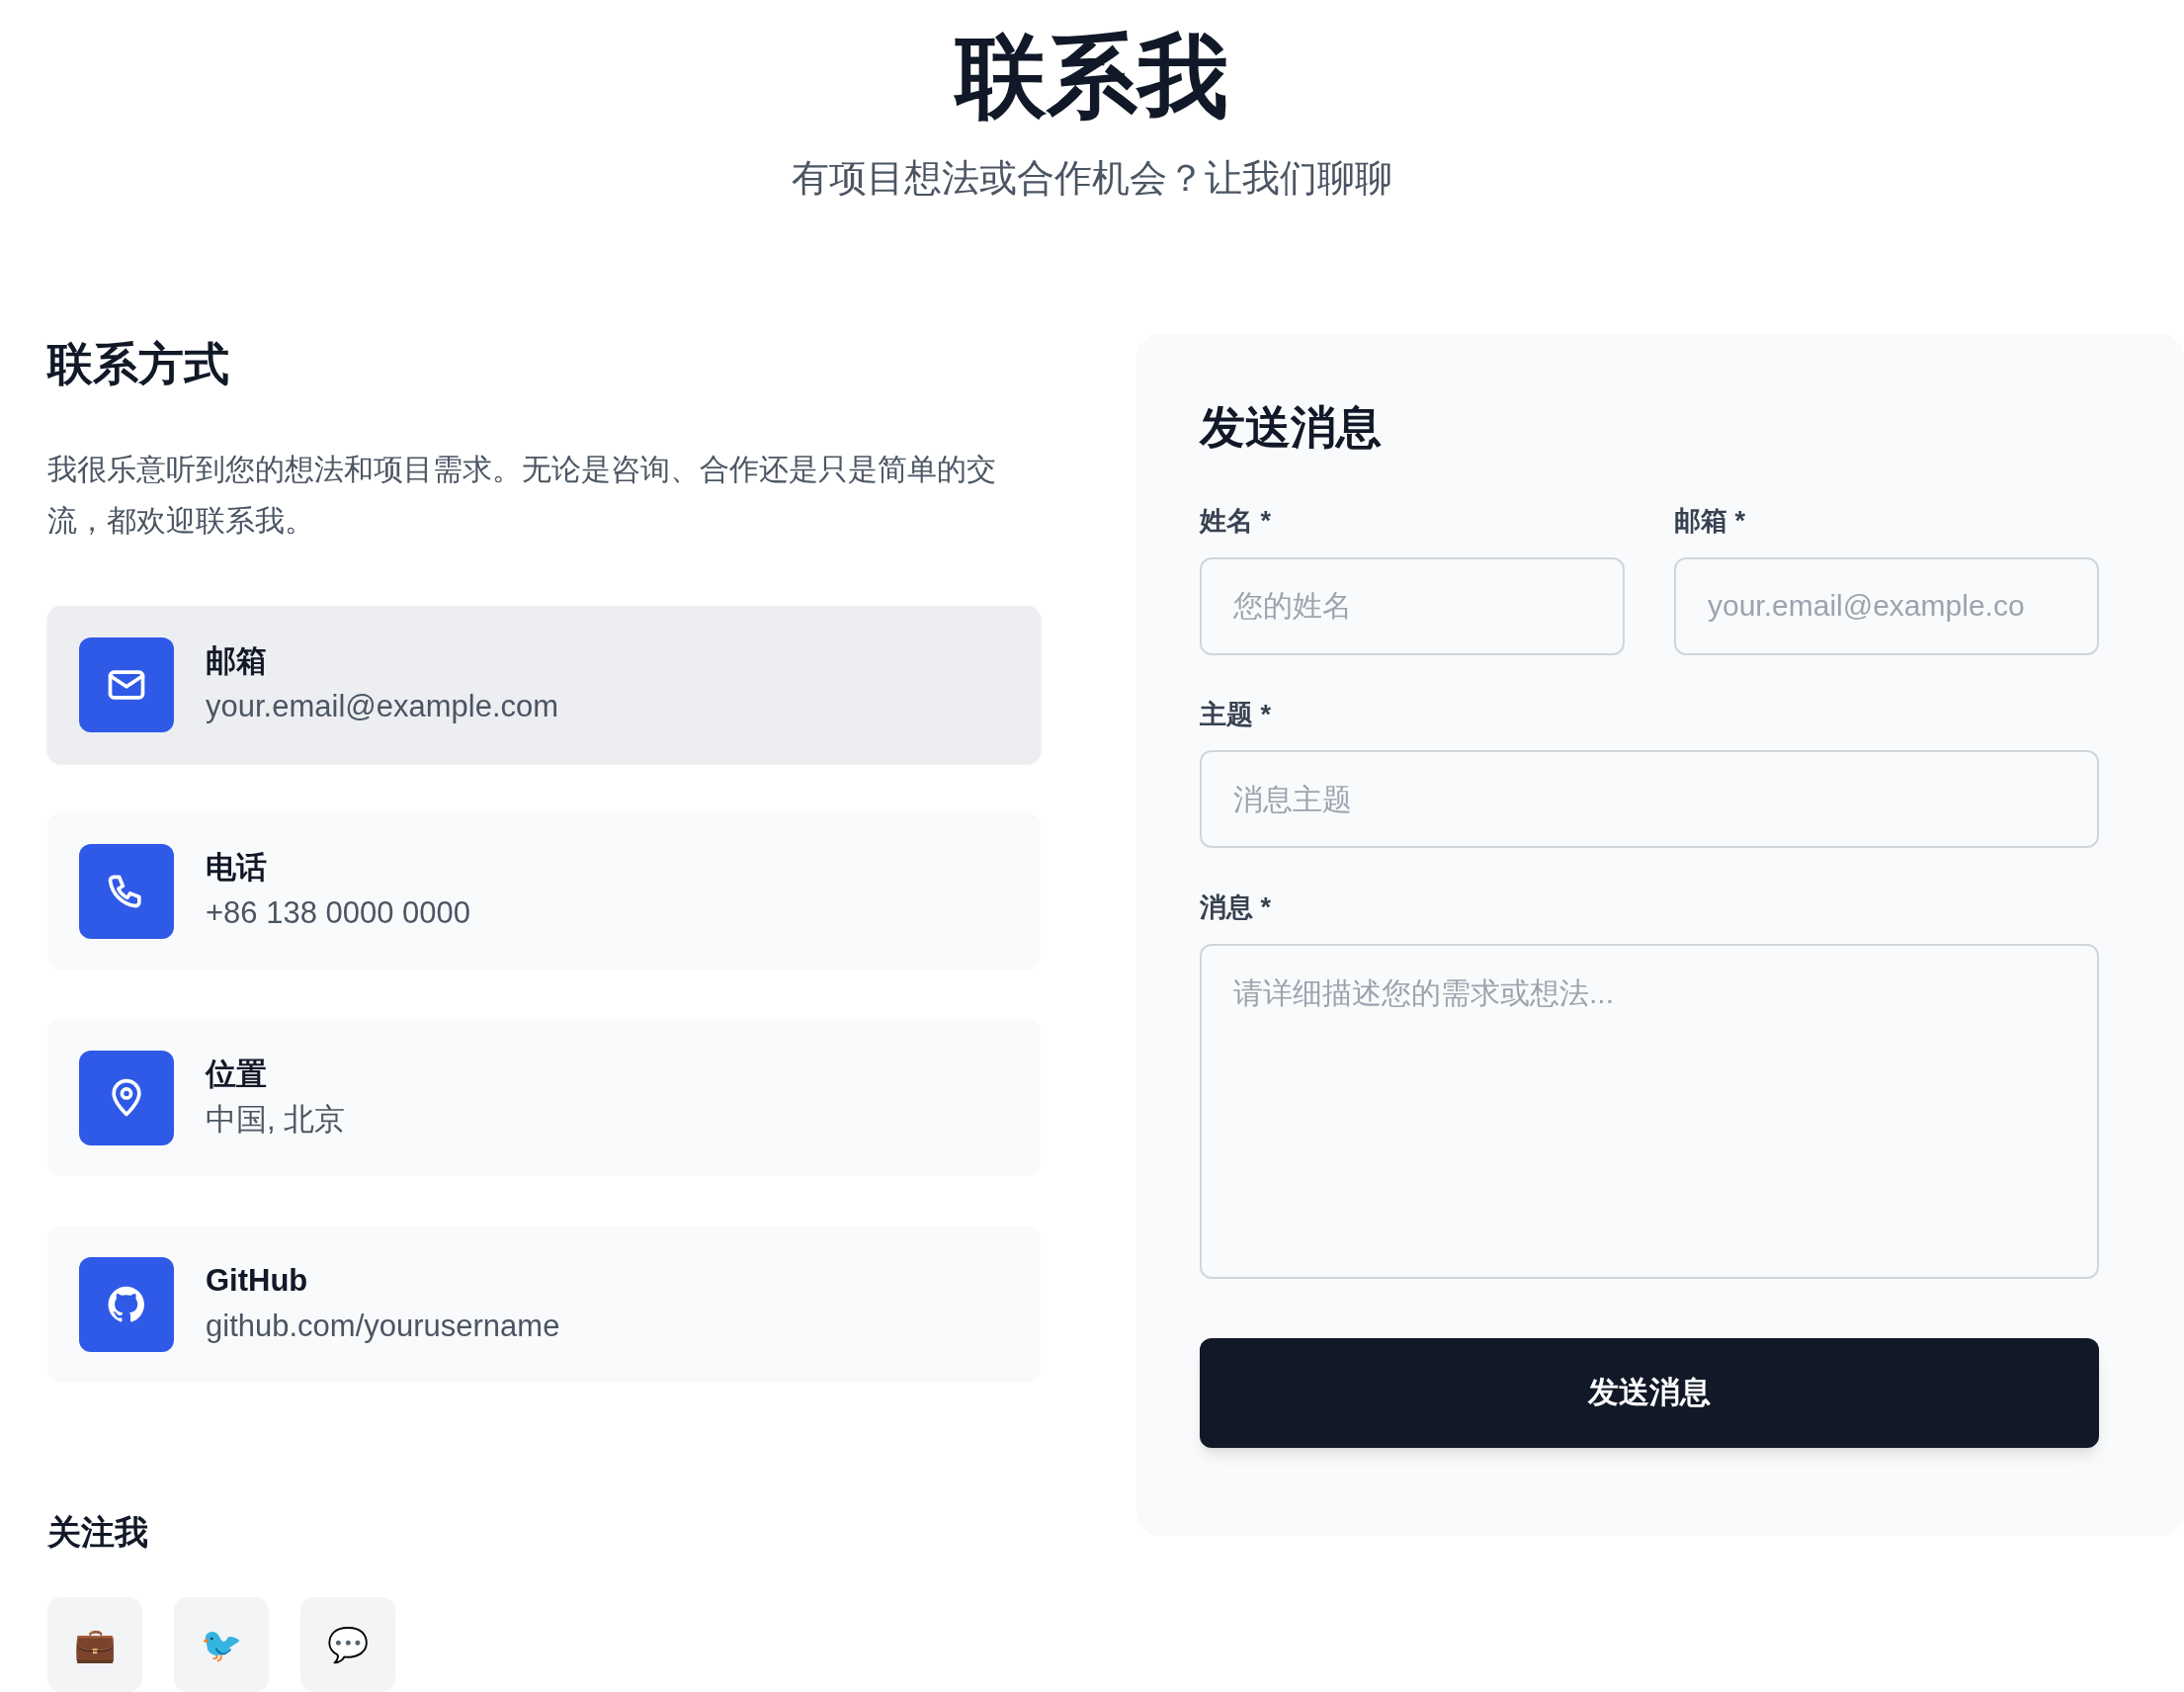 The image size is (2184, 1692). What do you see at coordinates (383, 1326) in the screenshot?
I see `contact-value: github.com/yourusername` at bounding box center [383, 1326].